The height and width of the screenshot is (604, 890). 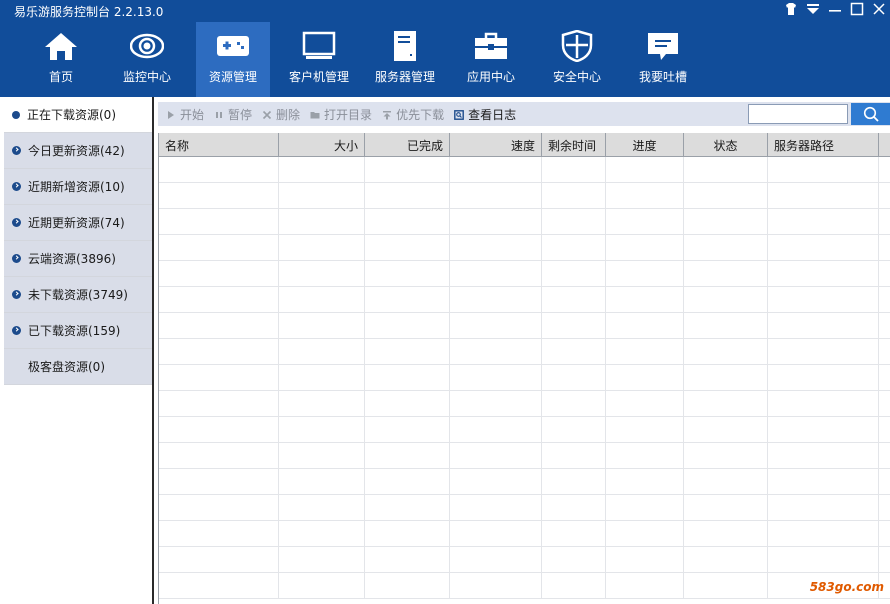 I want to click on priority-download-button: 优先下载, so click(x=413, y=114).